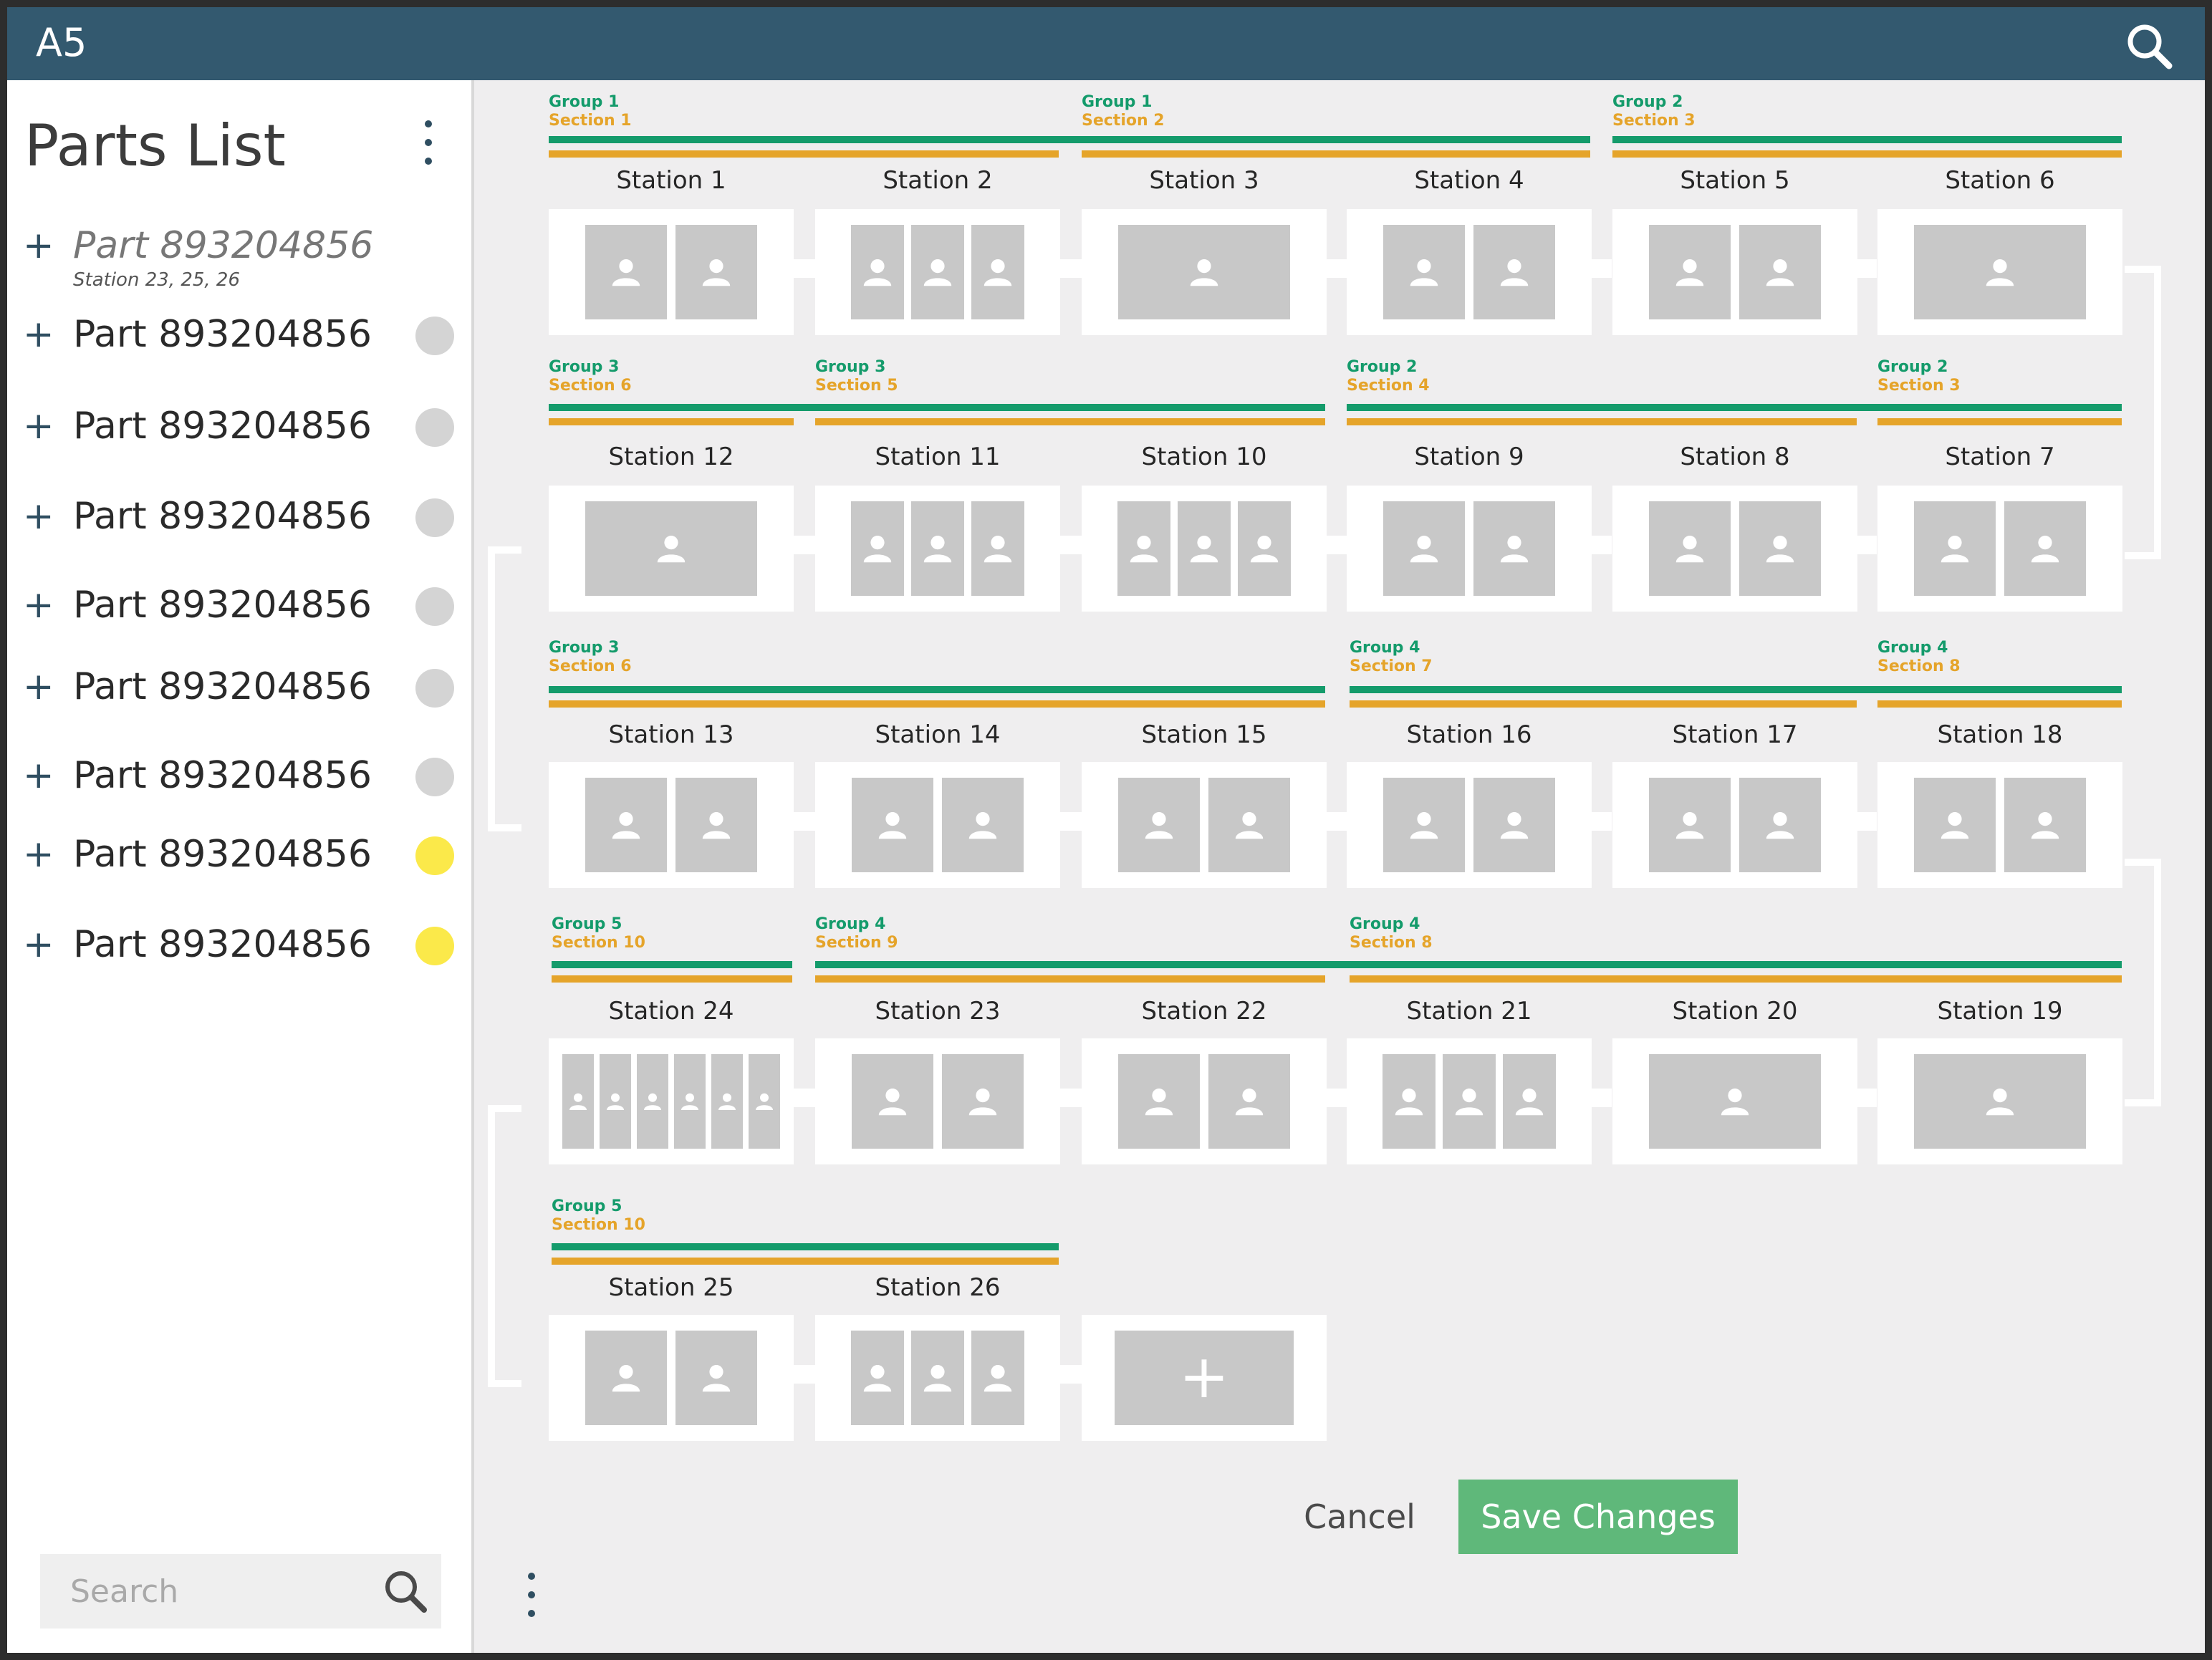 Image resolution: width=2212 pixels, height=1660 pixels. I want to click on search-icon, so click(405, 1591).